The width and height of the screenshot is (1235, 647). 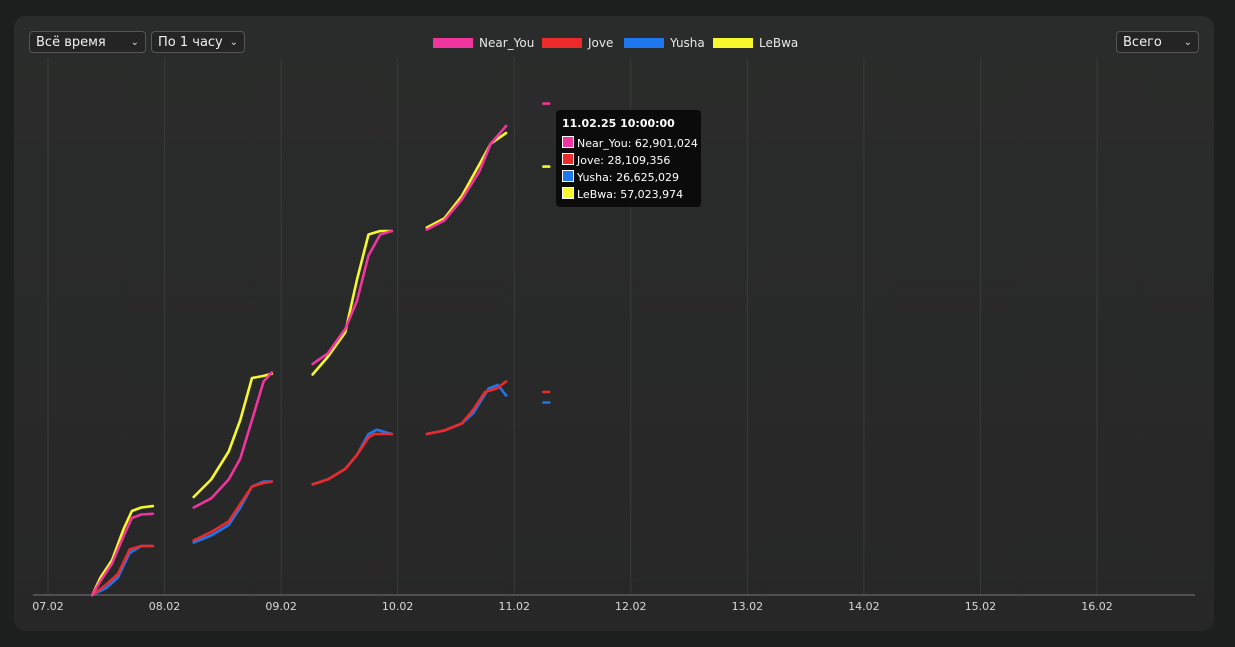 What do you see at coordinates (981, 606) in the screenshot?
I see `x-tick-label: 15.02` at bounding box center [981, 606].